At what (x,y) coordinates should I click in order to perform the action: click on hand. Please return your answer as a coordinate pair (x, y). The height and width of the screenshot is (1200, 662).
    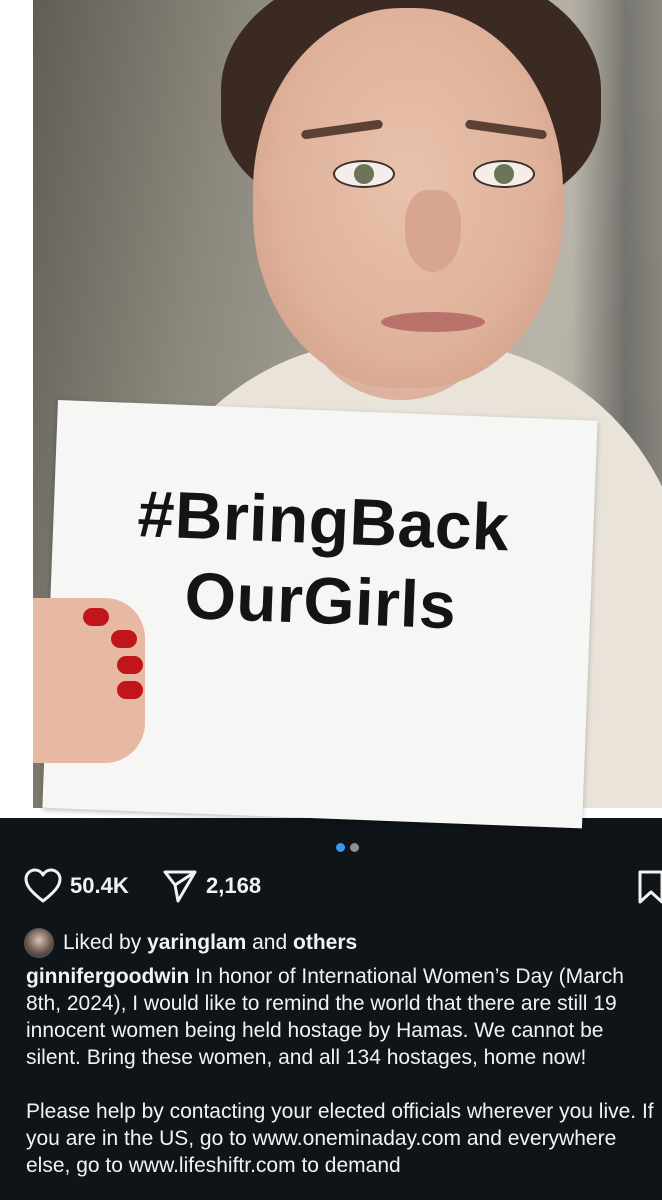
    Looking at the image, I should click on (89, 680).